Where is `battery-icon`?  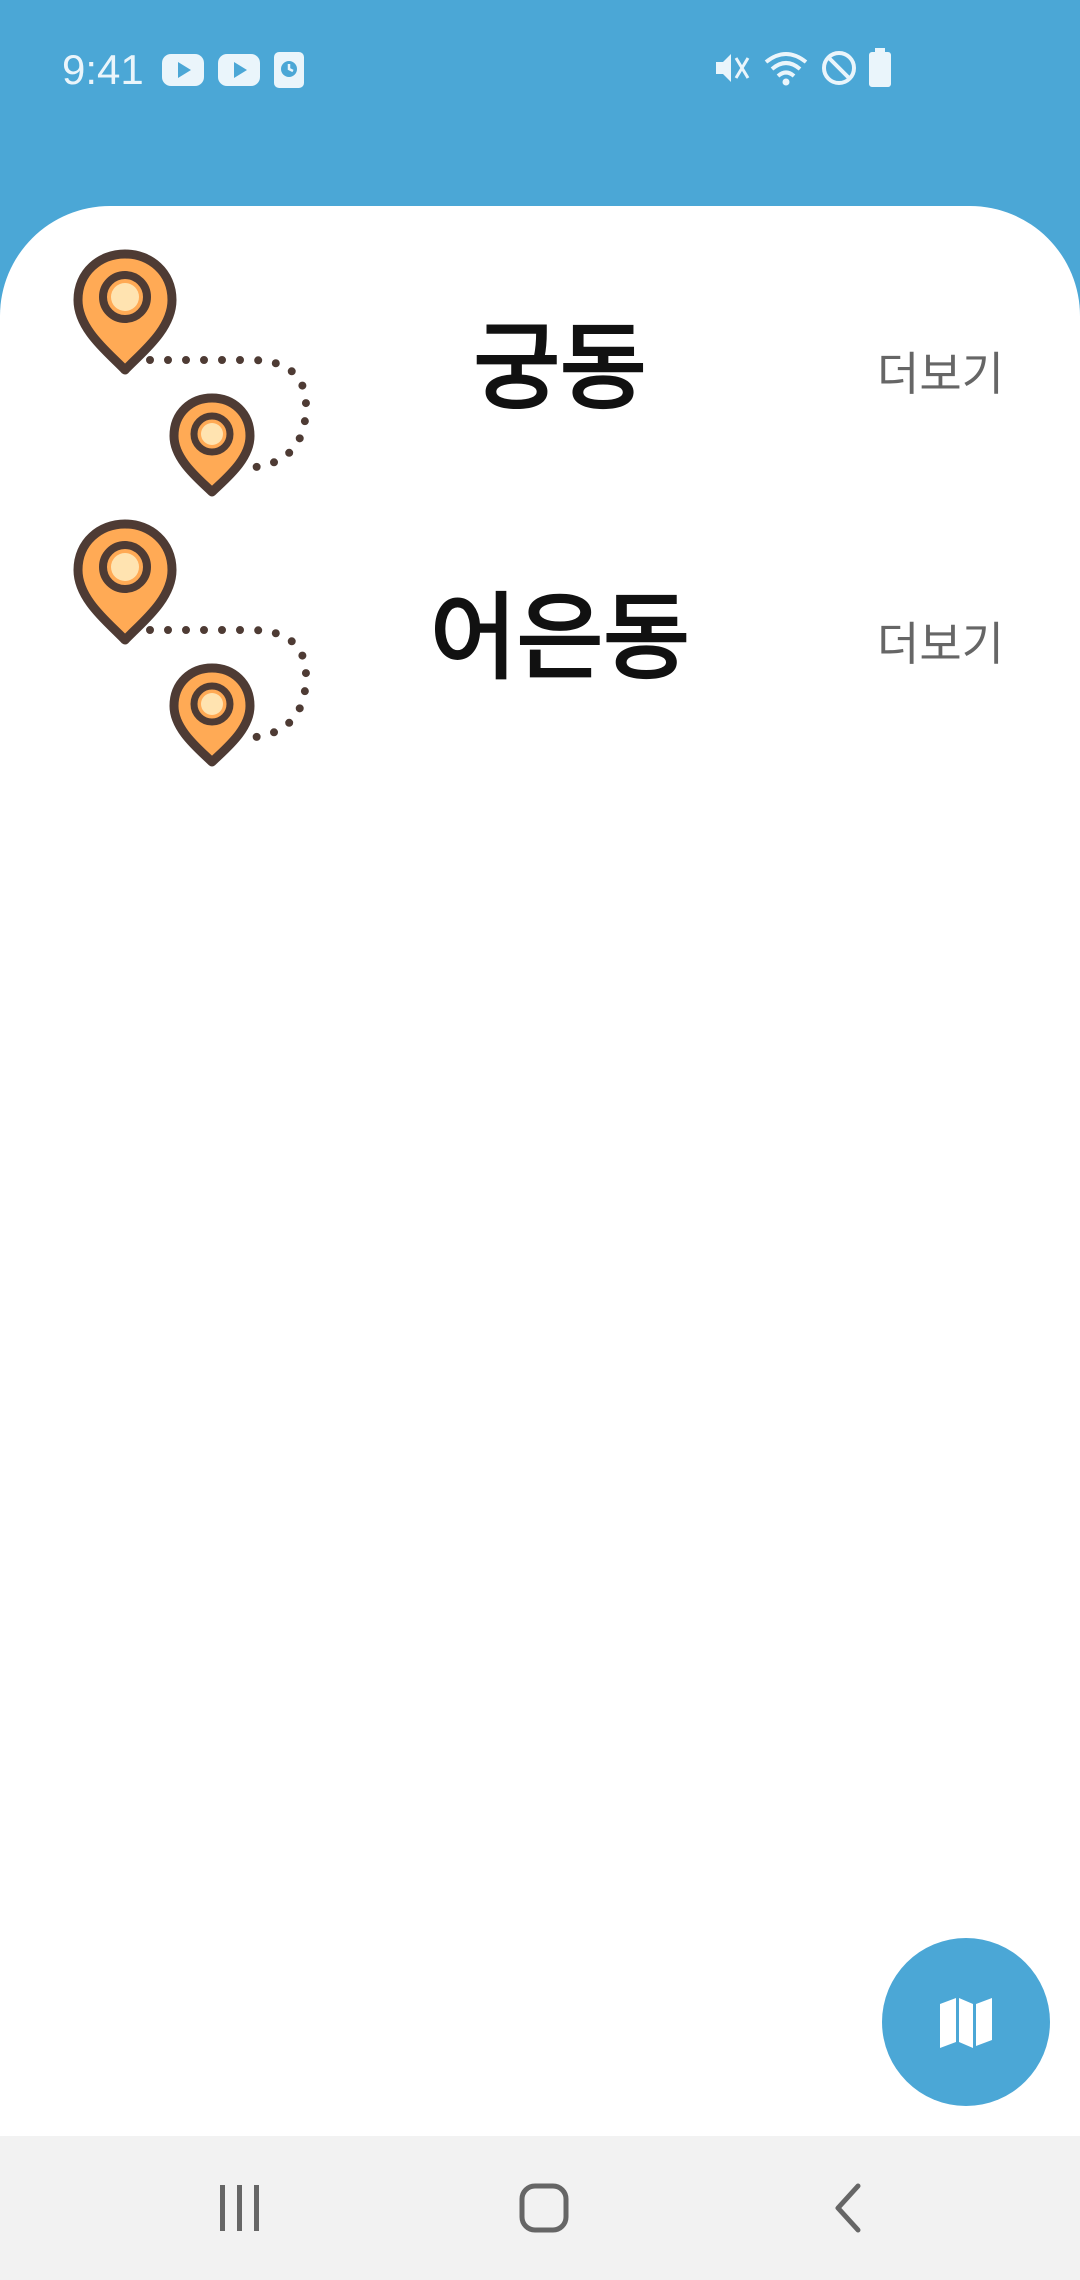
battery-icon is located at coordinates (880, 68).